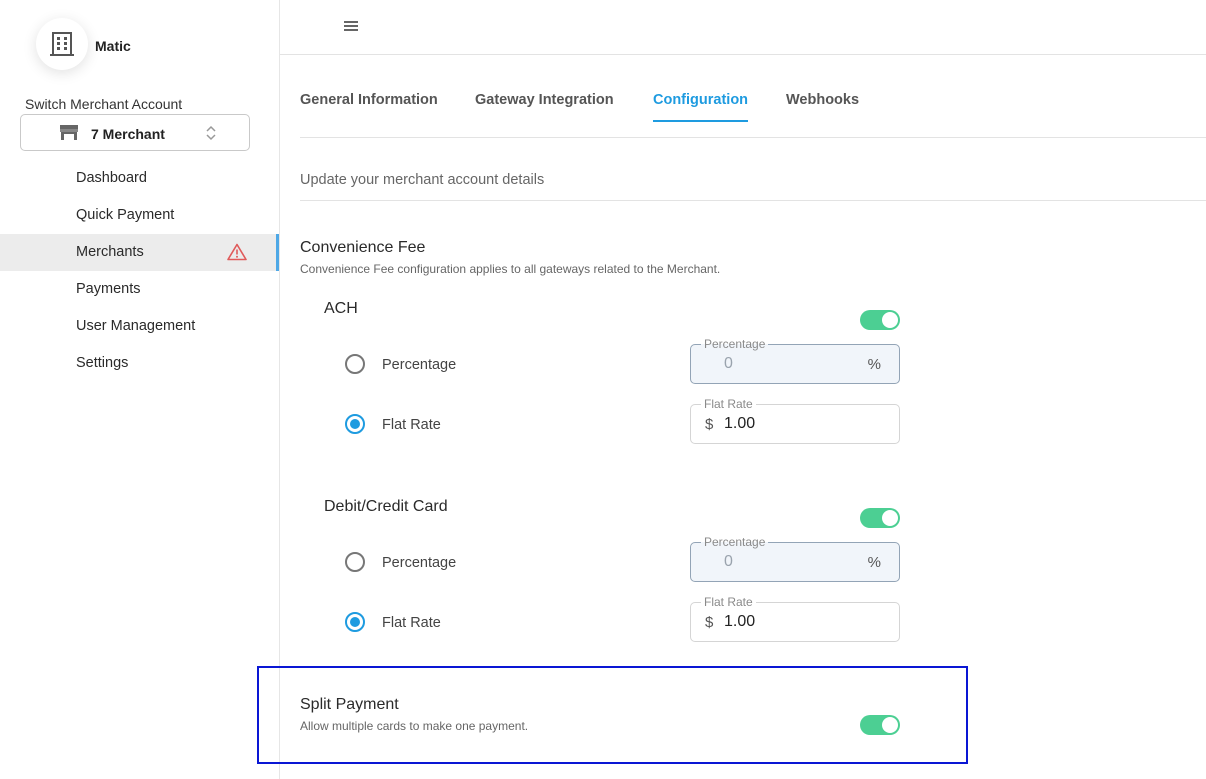 This screenshot has height=779, width=1206. Describe the element at coordinates (422, 180) in the screenshot. I see `page-subtitle: Update your merchant account details` at that location.